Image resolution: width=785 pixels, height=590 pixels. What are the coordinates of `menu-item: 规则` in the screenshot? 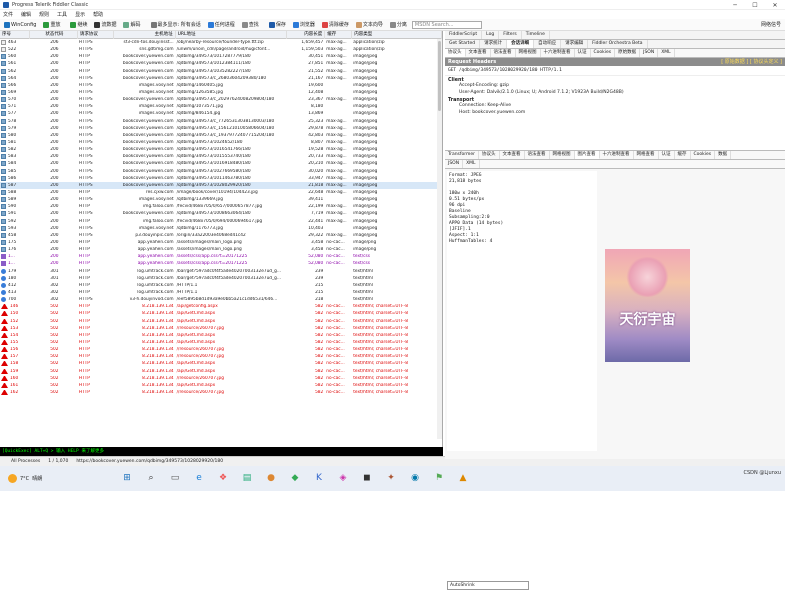 It's located at (44, 14).